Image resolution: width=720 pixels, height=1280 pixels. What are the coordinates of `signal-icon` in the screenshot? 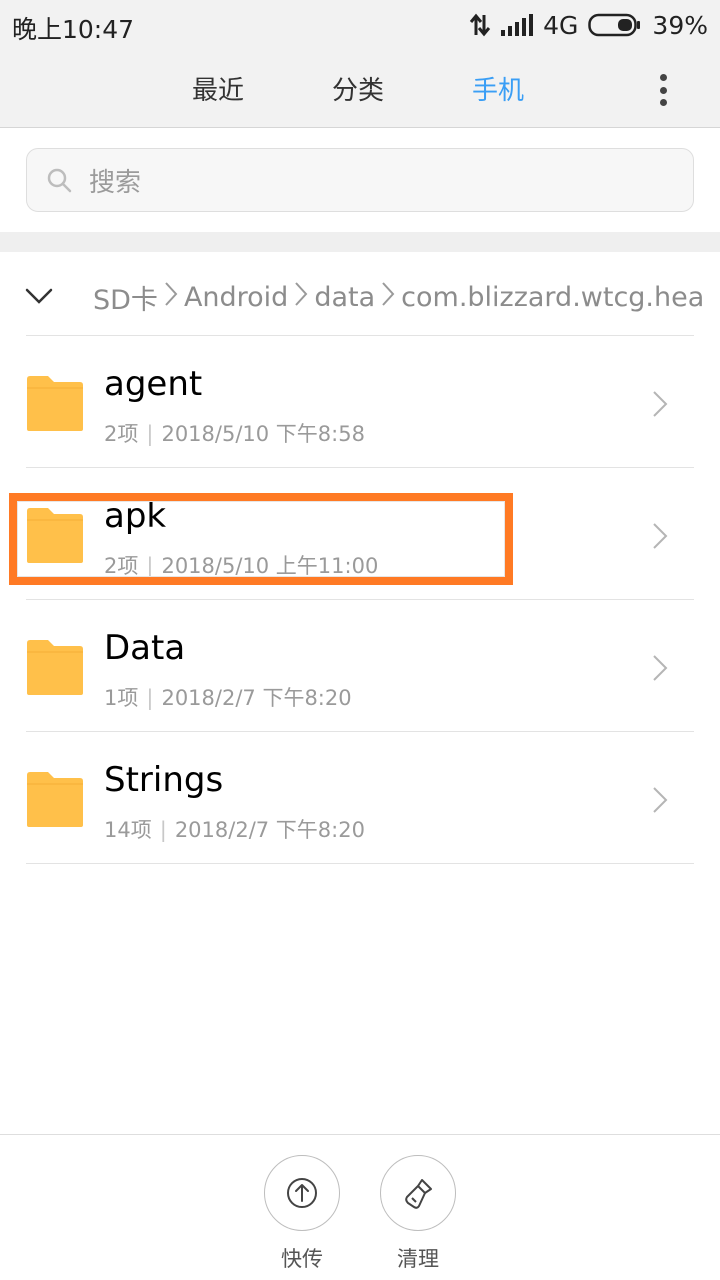 It's located at (517, 25).